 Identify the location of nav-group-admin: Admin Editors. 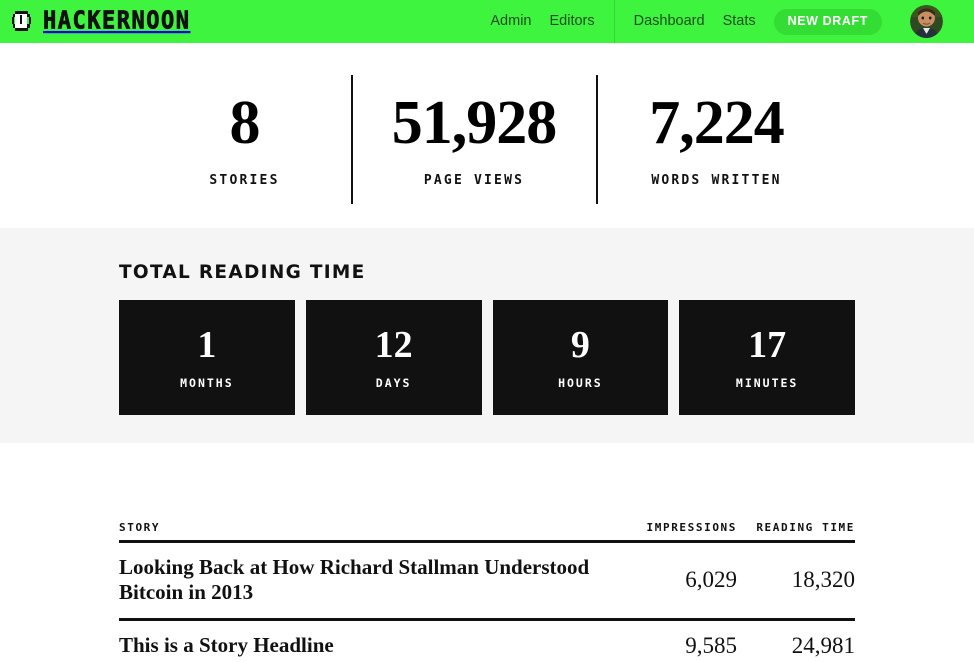
(542, 21).